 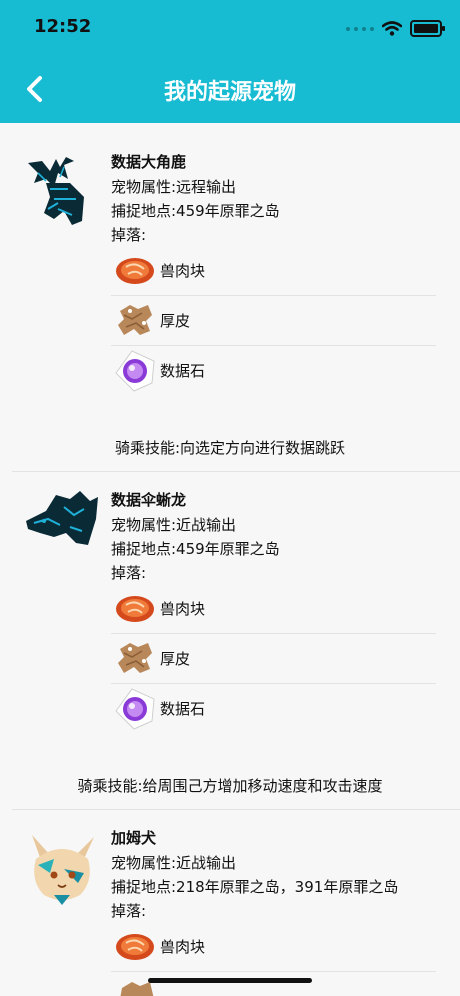 I want to click on pet-name: 加姆犬, so click(x=134, y=838).